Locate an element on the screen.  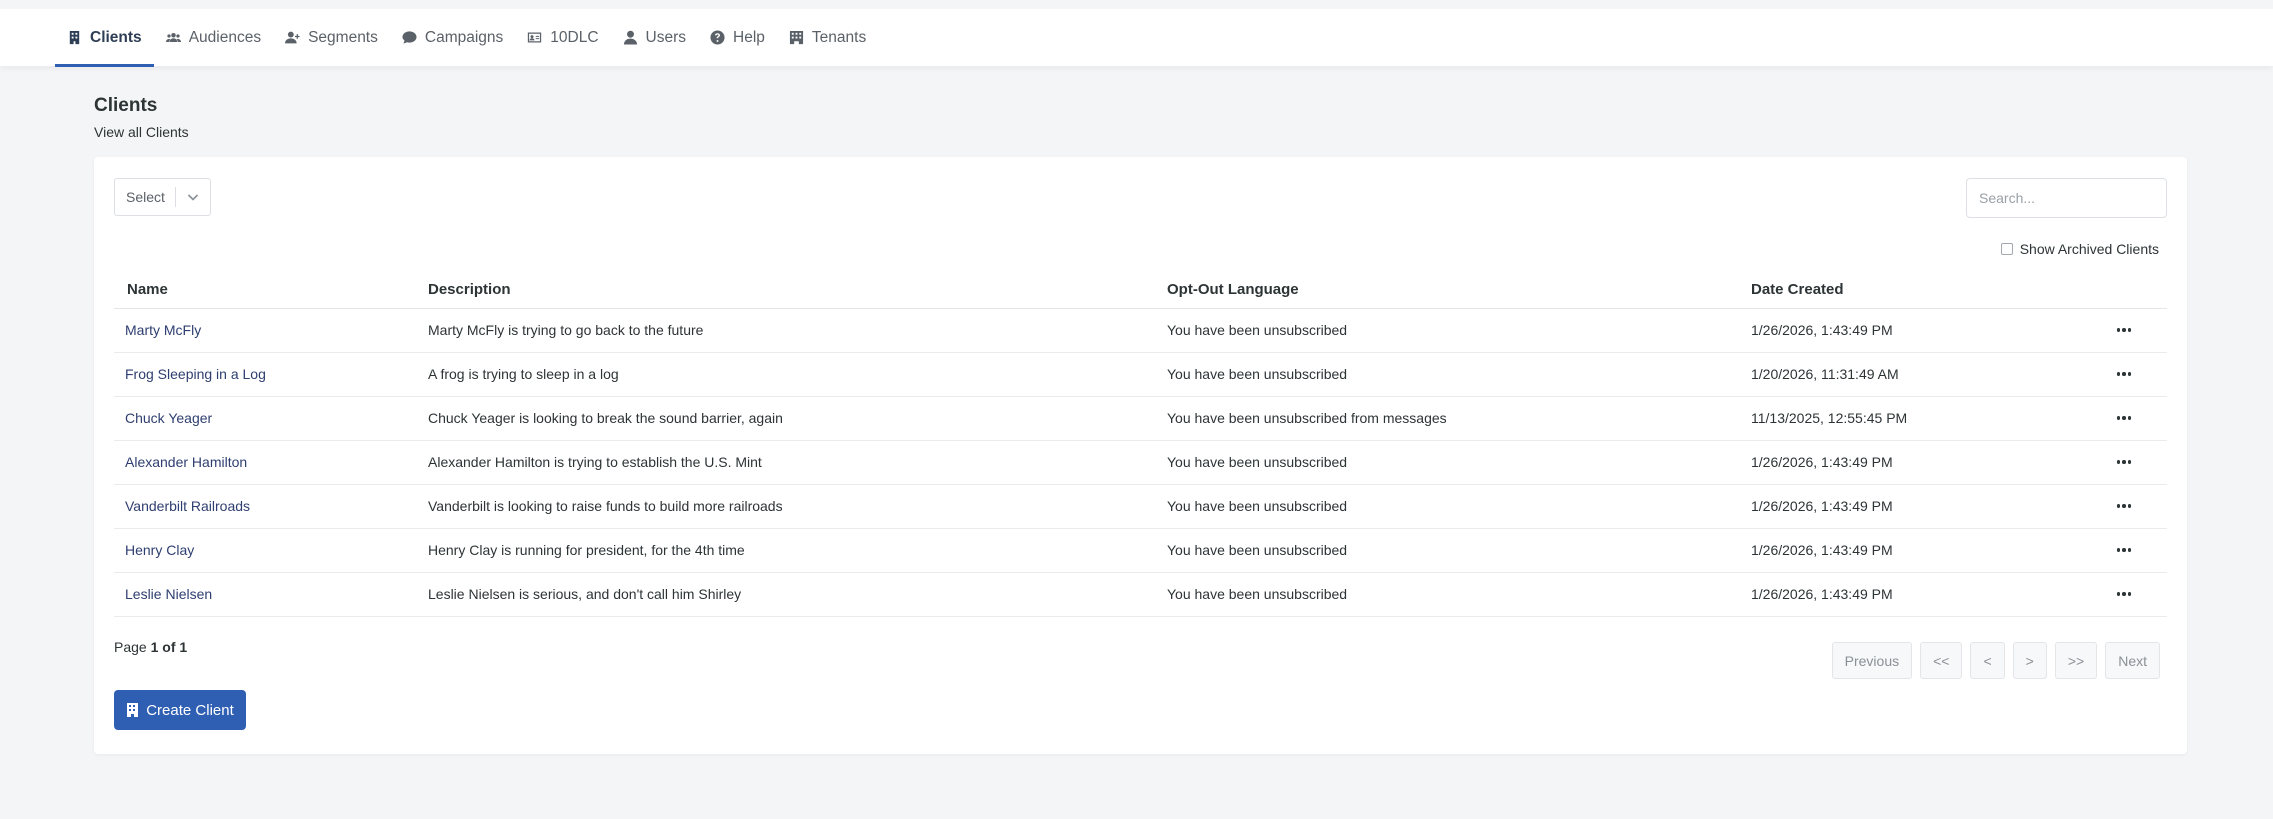
nav-label: Campaigns is located at coordinates (464, 37).